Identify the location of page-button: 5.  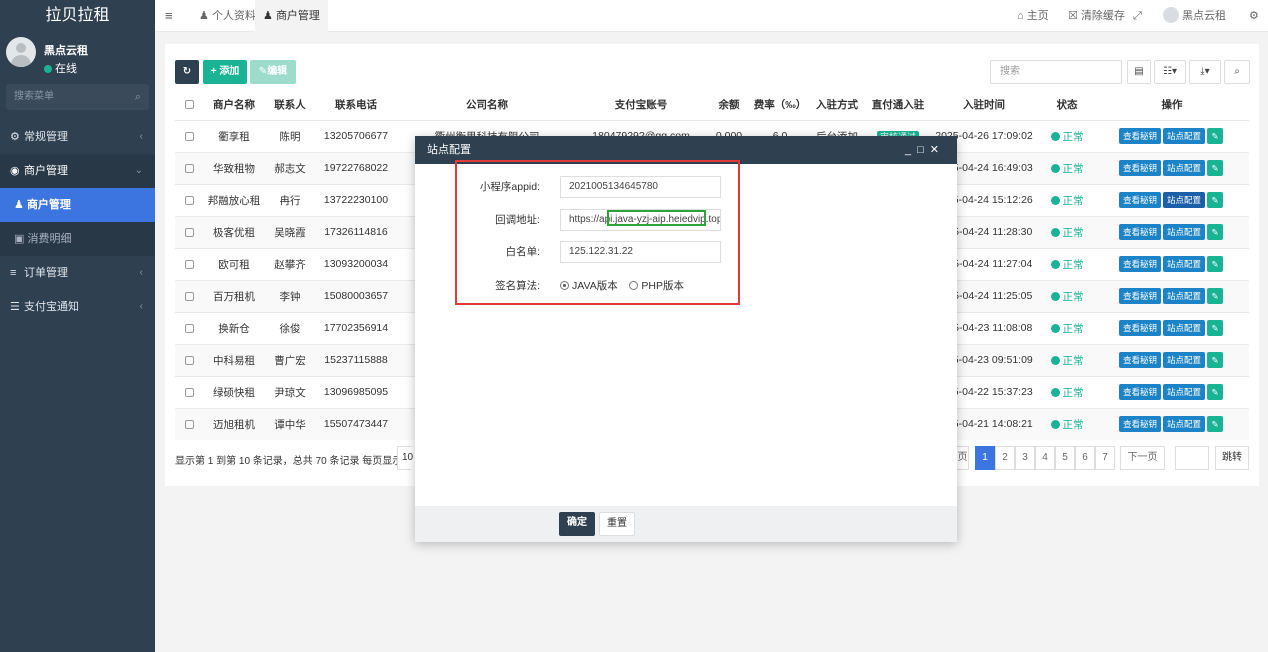
(1065, 458).